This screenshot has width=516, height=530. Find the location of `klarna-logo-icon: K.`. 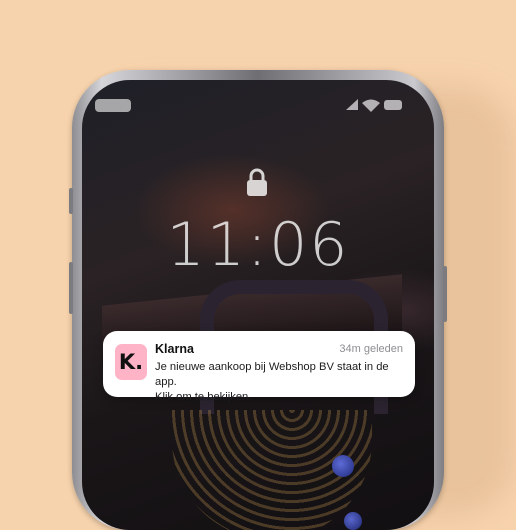

klarna-logo-icon: K. is located at coordinates (131, 362).